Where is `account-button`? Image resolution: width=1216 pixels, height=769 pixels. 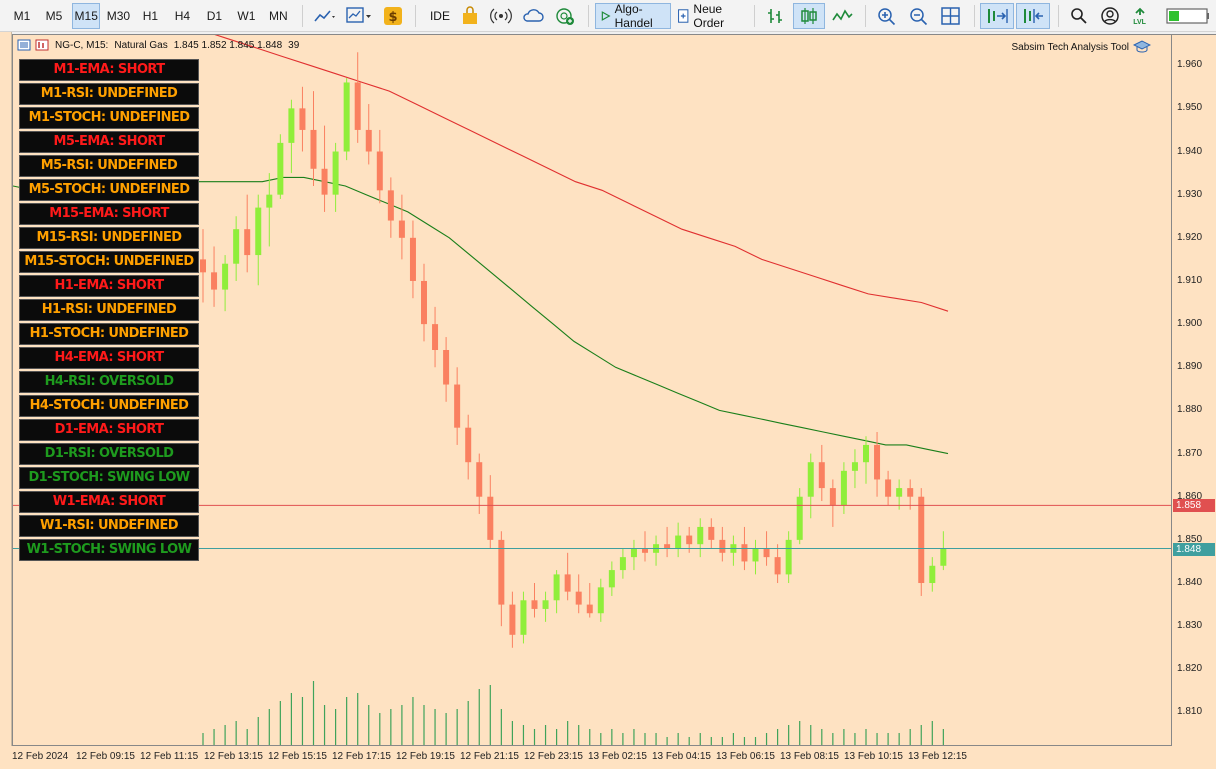 account-button is located at coordinates (1110, 16).